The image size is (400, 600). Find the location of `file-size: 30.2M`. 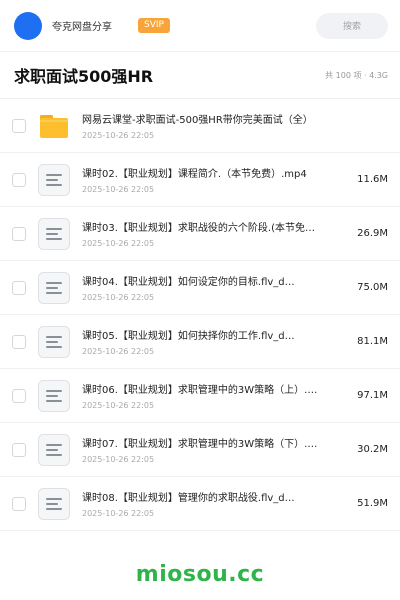

file-size: 30.2M is located at coordinates (372, 449).